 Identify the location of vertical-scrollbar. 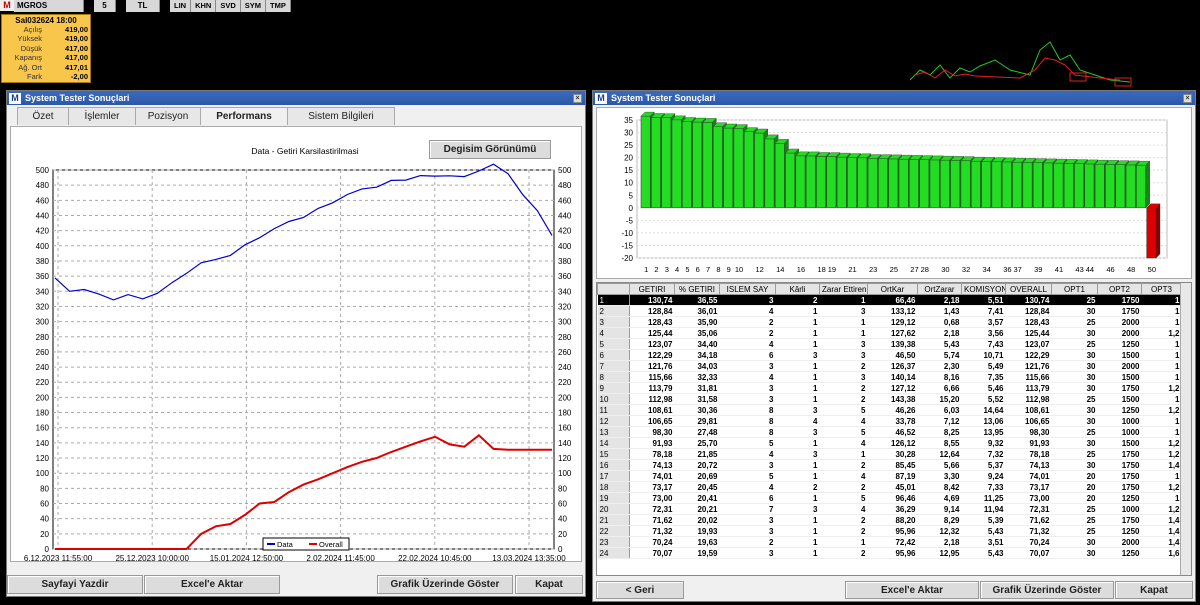
(1185, 429).